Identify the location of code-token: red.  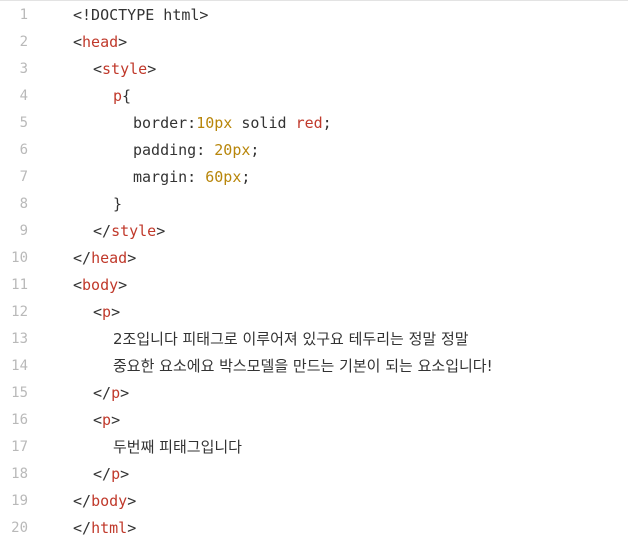
(309, 123).